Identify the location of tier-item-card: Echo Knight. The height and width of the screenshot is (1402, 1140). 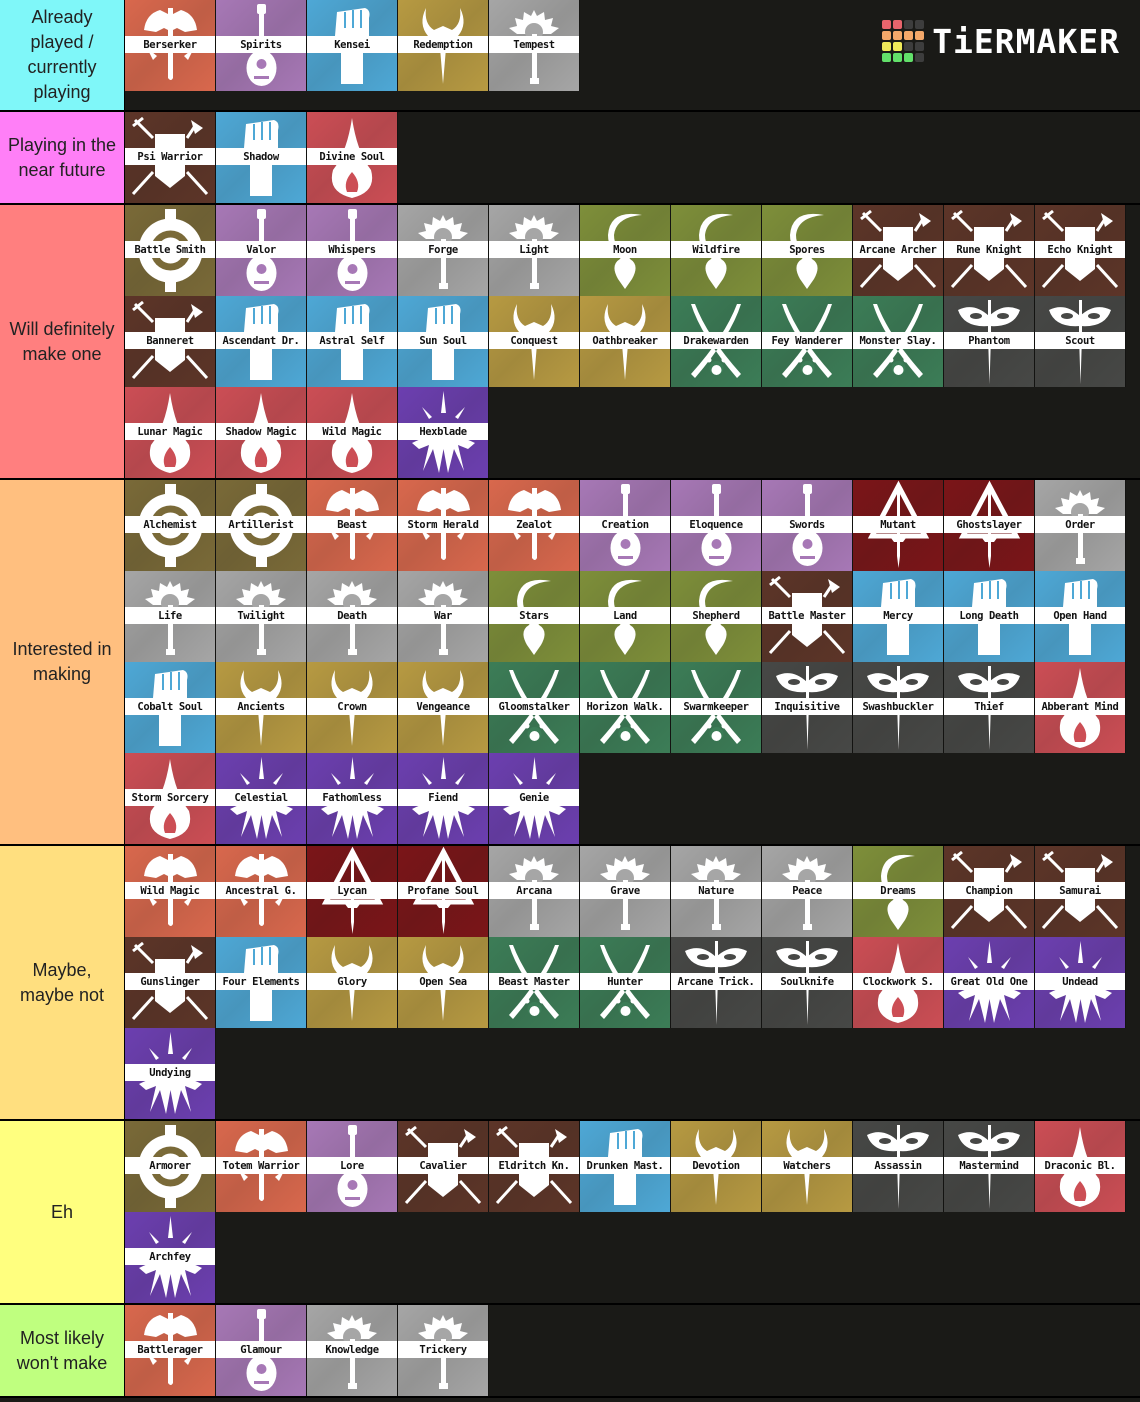
(1080, 250).